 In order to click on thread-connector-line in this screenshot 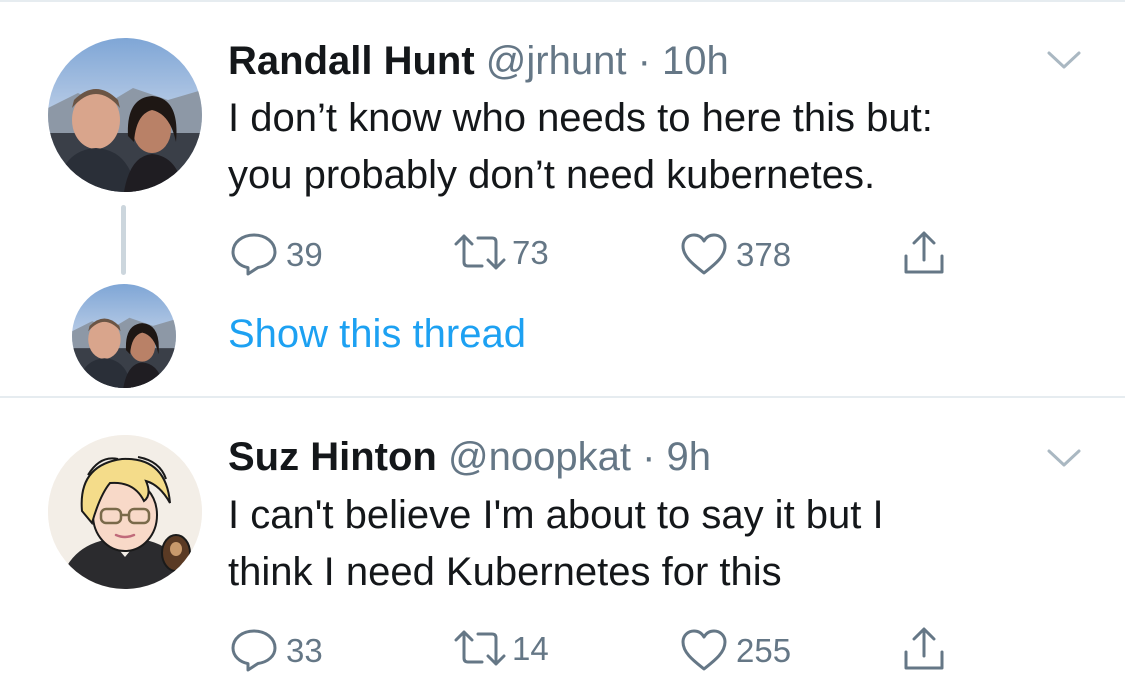, I will do `click(123, 240)`.